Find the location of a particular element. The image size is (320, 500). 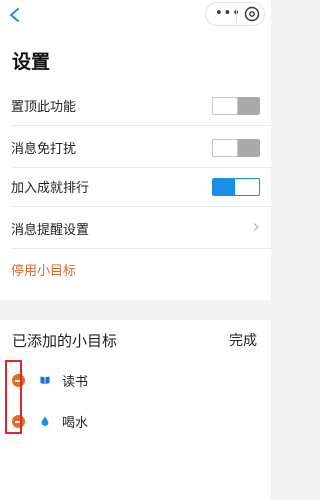

mini-program-capsule: ••• is located at coordinates (235, 14).